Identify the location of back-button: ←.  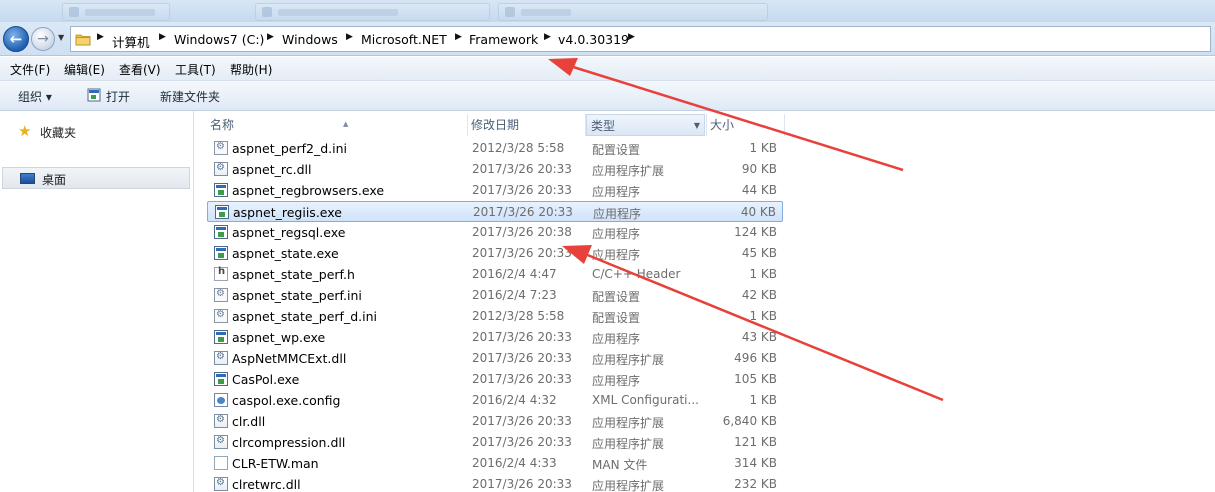
(16, 39).